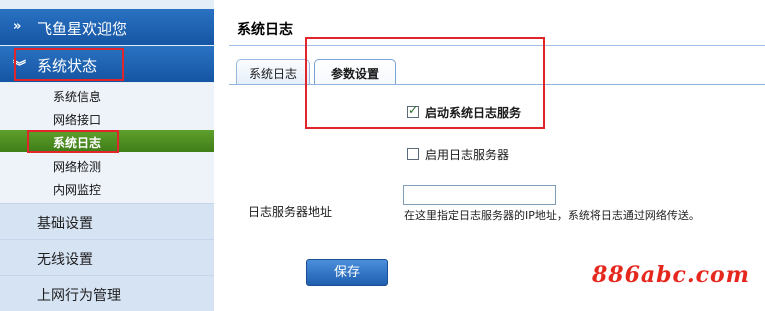 This screenshot has width=765, height=311. Describe the element at coordinates (107, 118) in the screenshot. I see `sidebar-item-network-interface: 网络接口` at that location.